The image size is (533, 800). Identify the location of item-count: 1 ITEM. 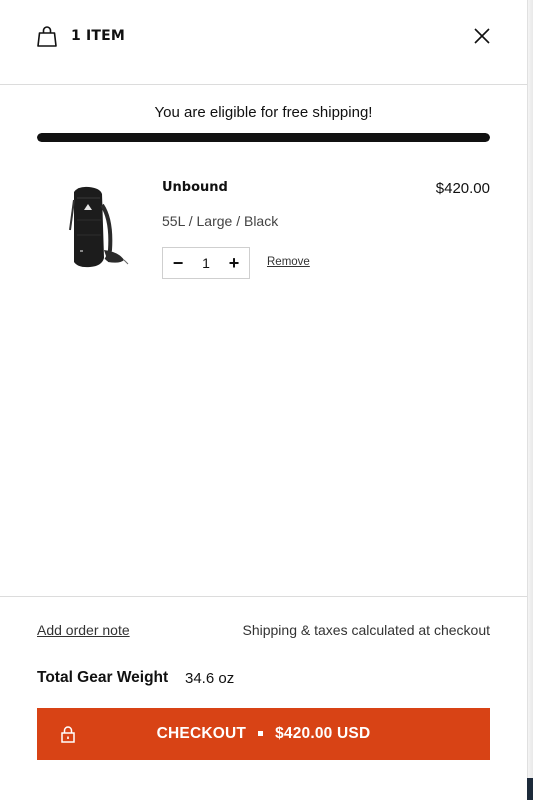
(98, 36).